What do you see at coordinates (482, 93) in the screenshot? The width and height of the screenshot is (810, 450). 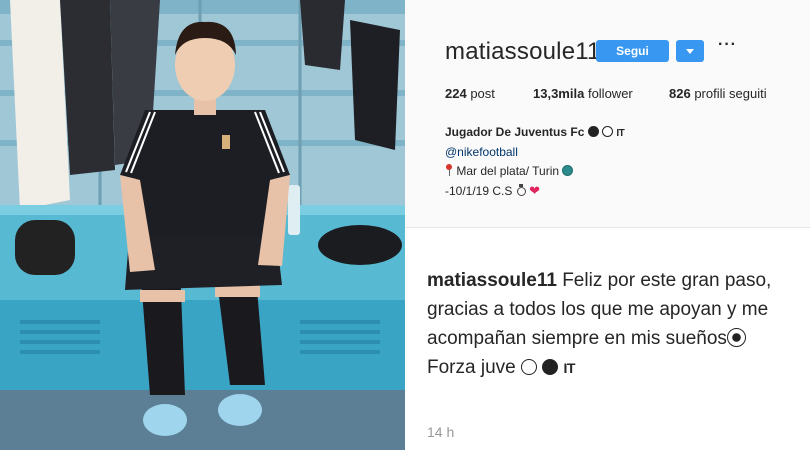 I see `posts-label: post` at bounding box center [482, 93].